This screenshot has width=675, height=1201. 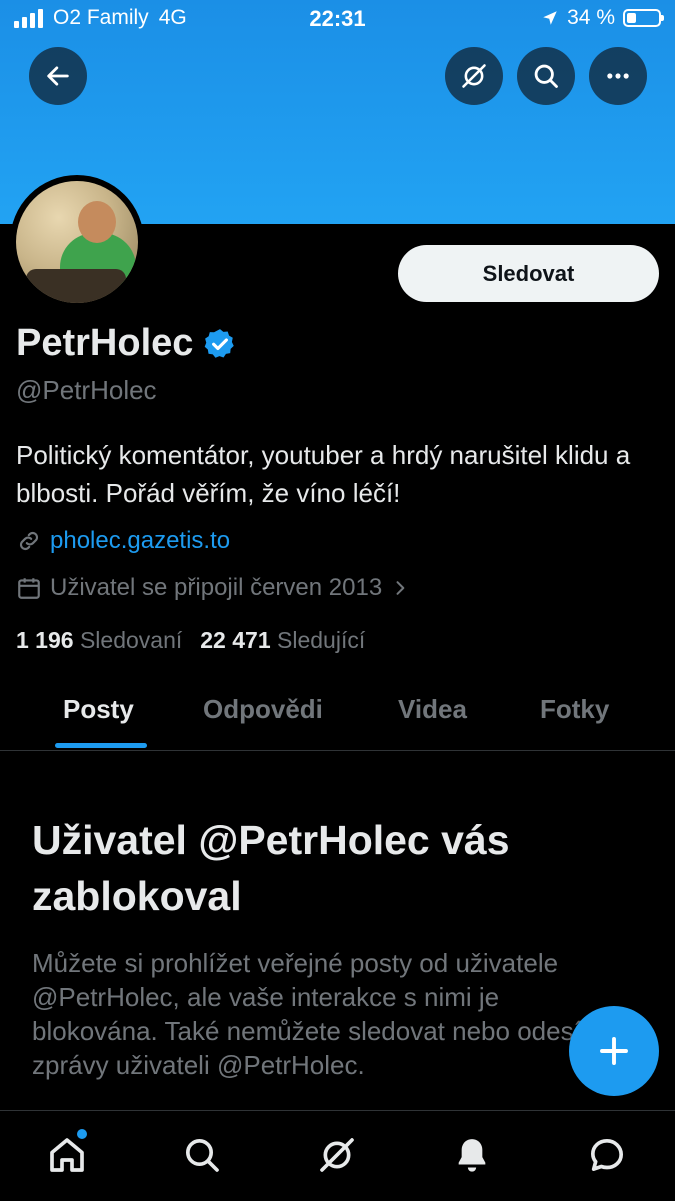 I want to click on followers-link: 22 471 Sledující, so click(x=282, y=640).